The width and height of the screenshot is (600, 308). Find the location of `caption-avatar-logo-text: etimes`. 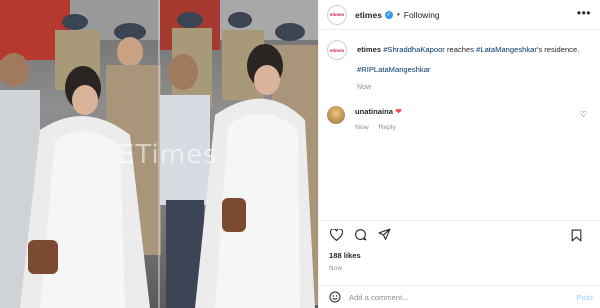

caption-avatar-logo-text: etimes is located at coordinates (337, 50).